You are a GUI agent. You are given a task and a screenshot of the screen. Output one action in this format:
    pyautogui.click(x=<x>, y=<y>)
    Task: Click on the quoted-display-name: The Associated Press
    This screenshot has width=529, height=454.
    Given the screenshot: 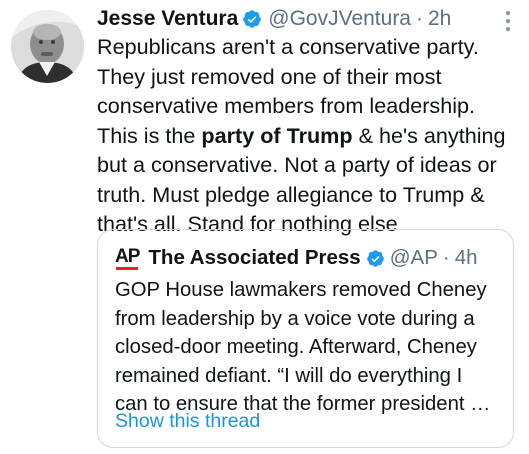 What is the action you would take?
    pyautogui.click(x=254, y=258)
    